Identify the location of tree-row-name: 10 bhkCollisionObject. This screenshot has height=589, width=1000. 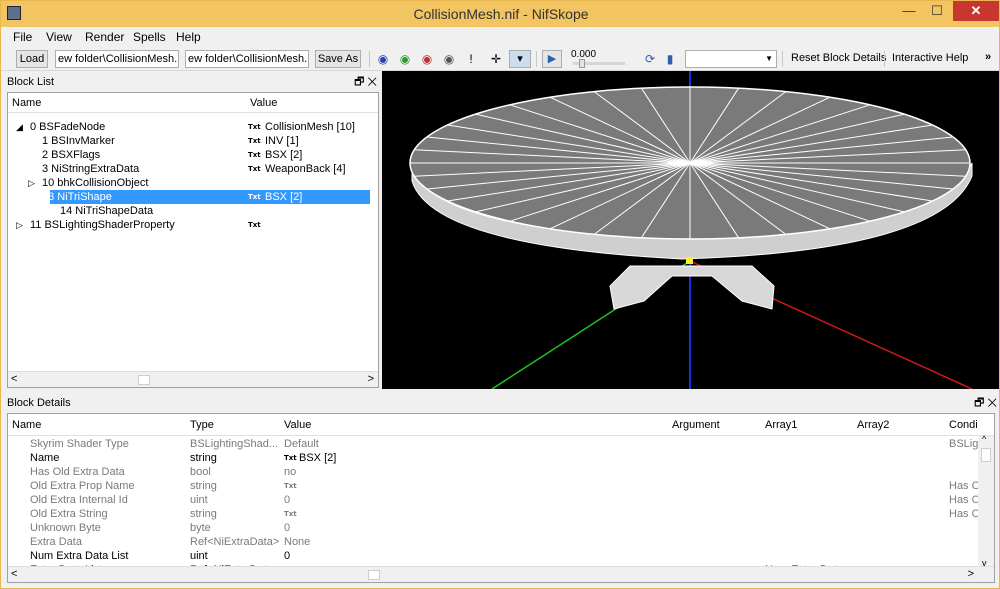
(95, 183).